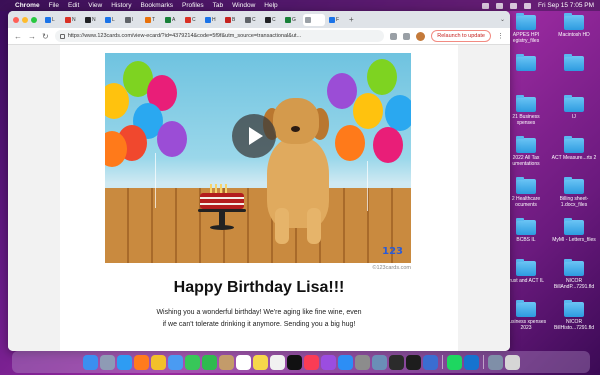 Image resolution: width=600 pixels, height=375 pixels. Describe the element at coordinates (158, 362) in the screenshot. I see `chrome-icon` at that location.